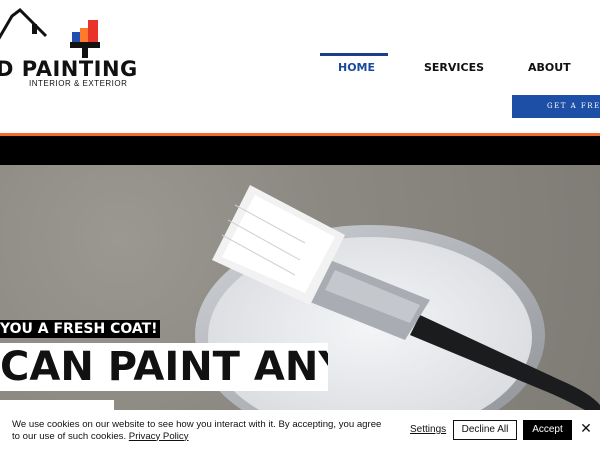 This screenshot has width=600, height=450. I want to click on nav-services: SERVICES, so click(454, 67).